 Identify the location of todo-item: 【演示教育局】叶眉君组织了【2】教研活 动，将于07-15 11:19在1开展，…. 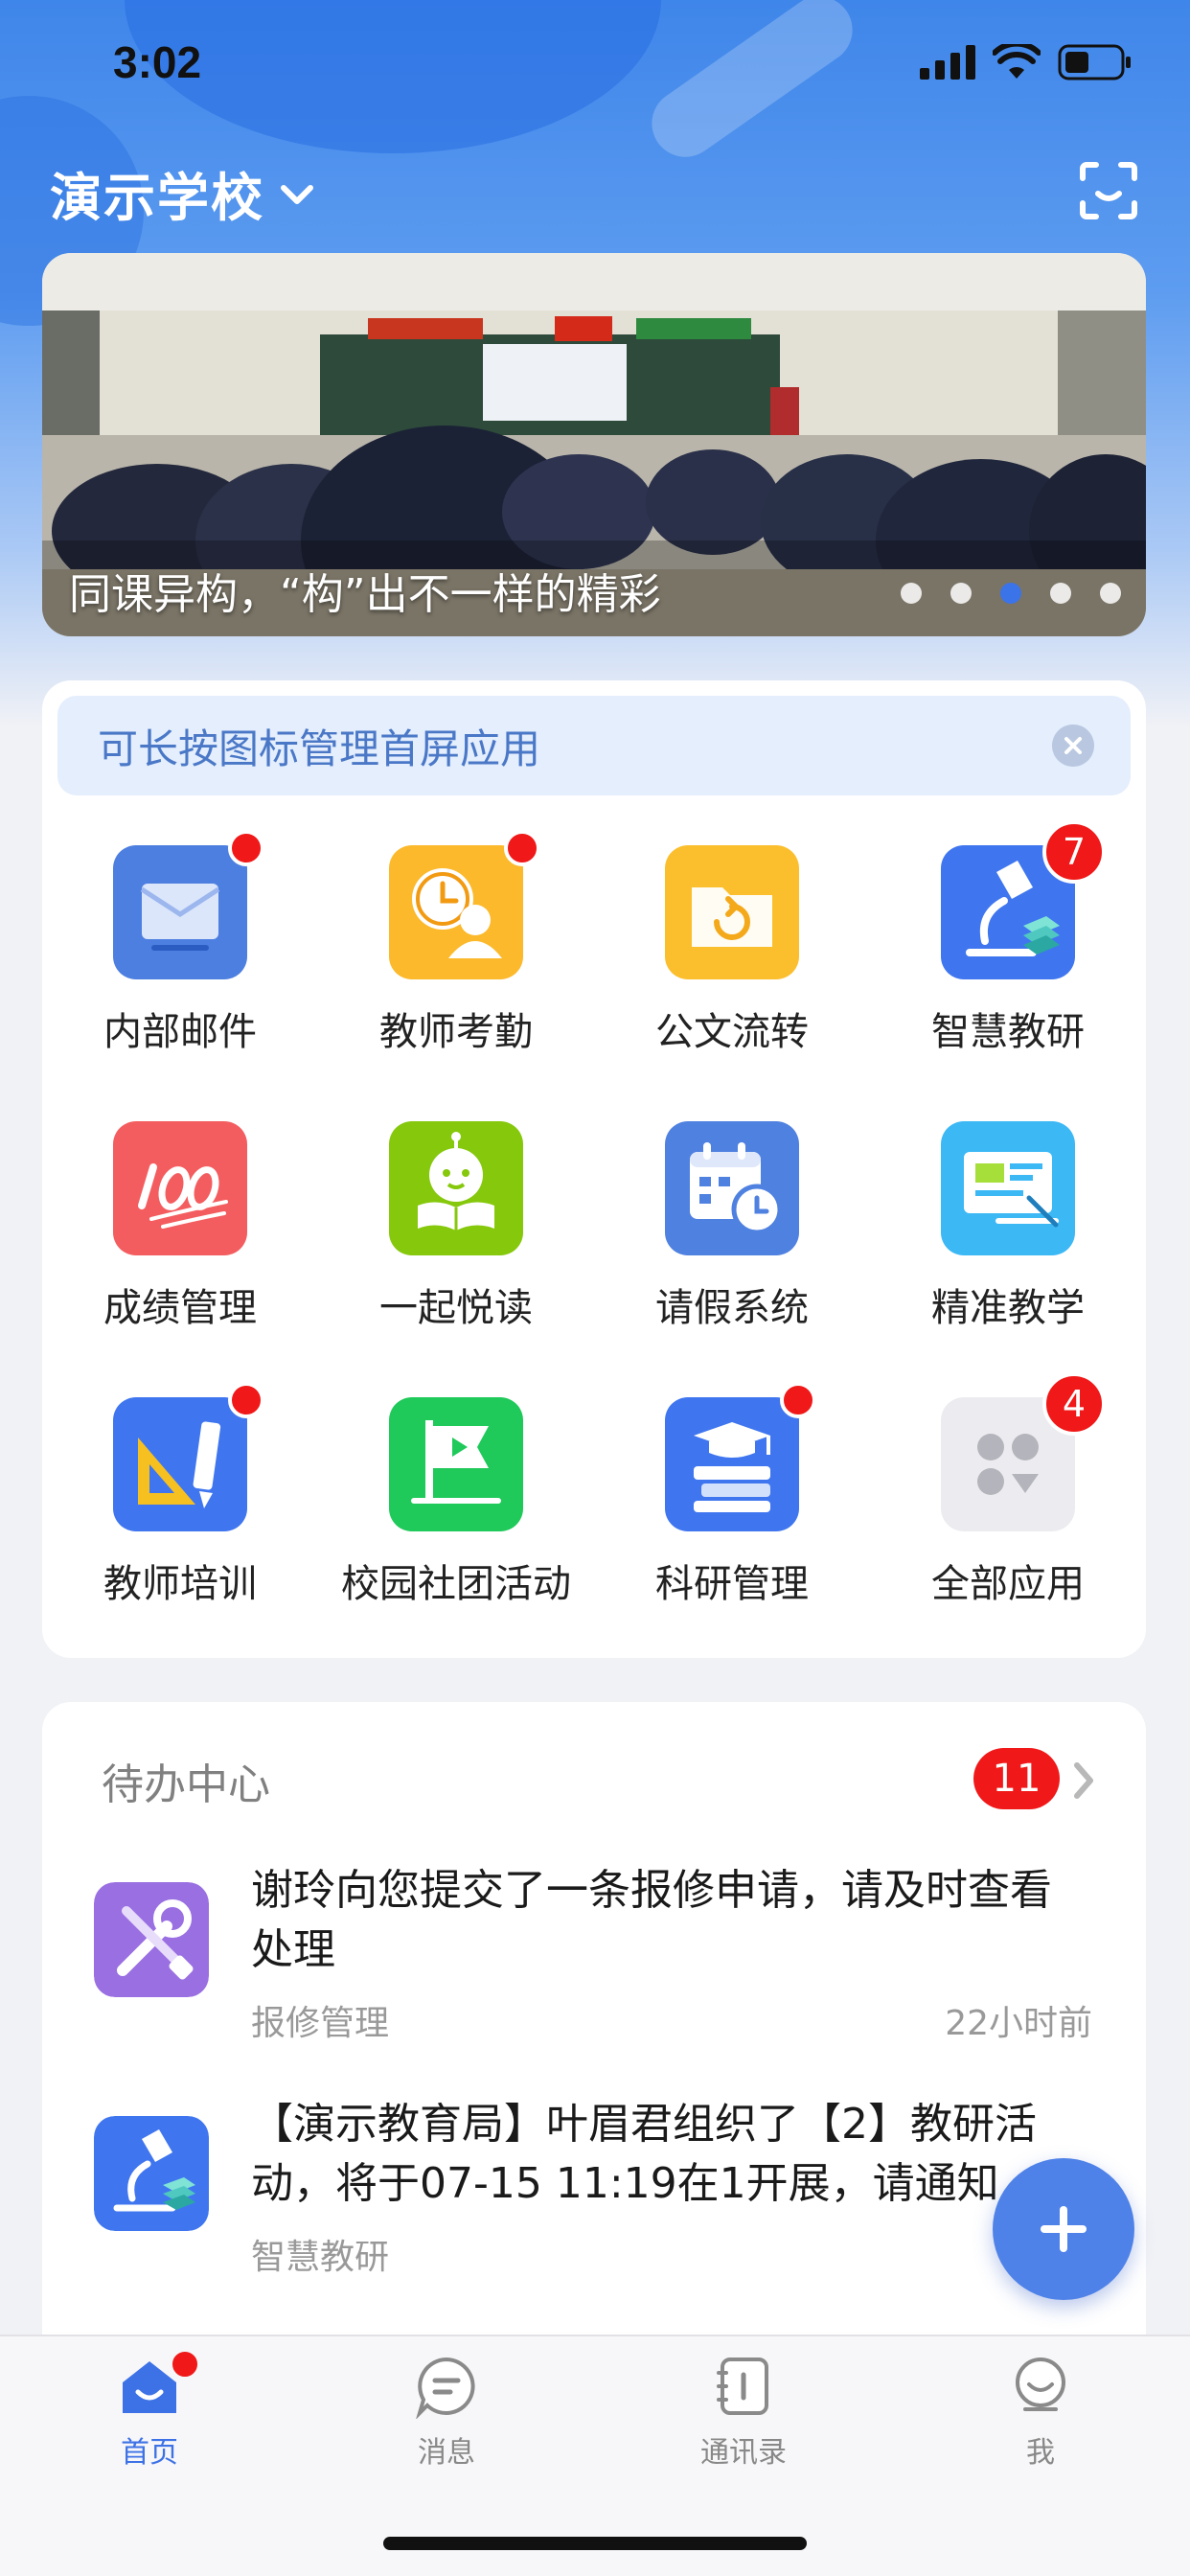
(594, 2205).